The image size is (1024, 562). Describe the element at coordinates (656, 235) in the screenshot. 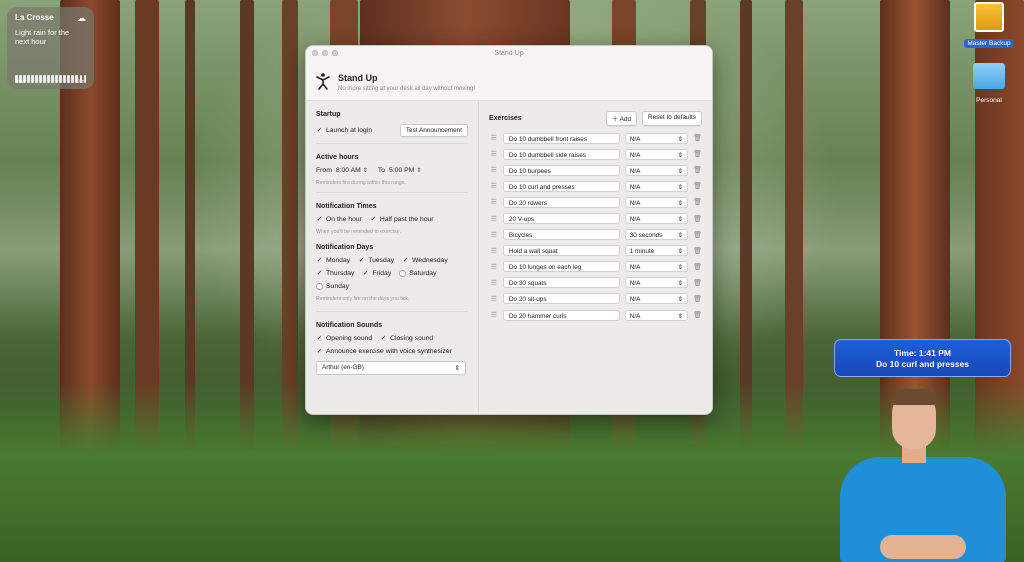

I see `exercise-duration-select: 30 seconds ⇕` at that location.